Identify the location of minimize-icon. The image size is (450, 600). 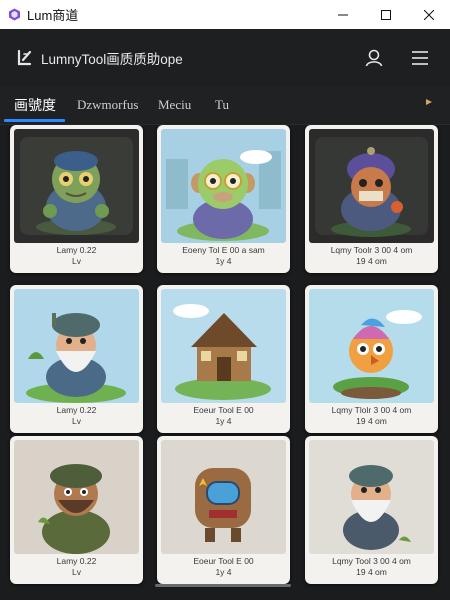
(342, 14).